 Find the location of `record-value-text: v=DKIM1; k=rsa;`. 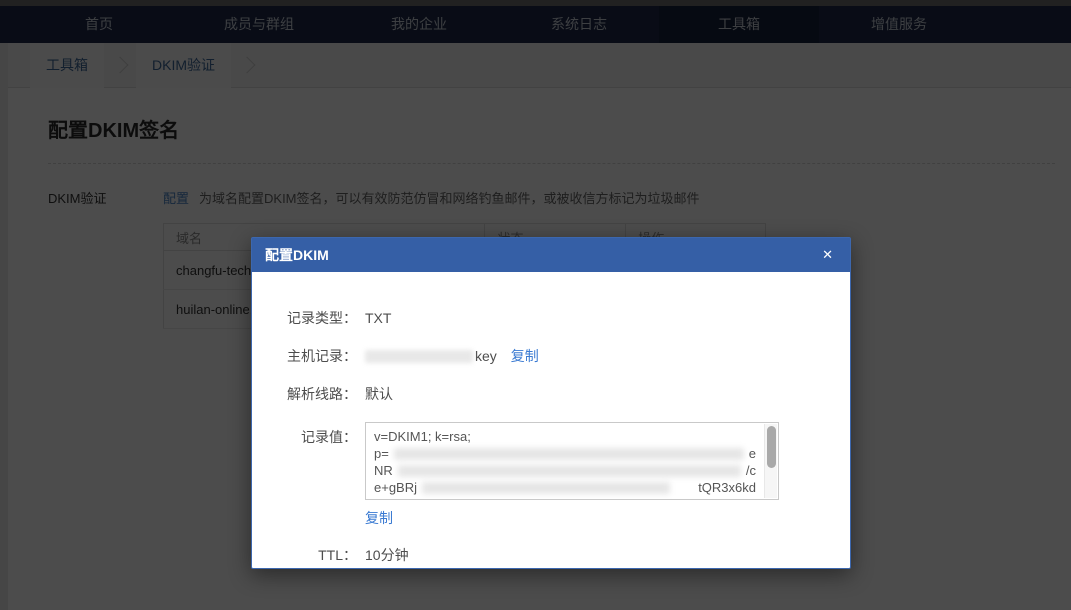

record-value-text: v=DKIM1; k=rsa; is located at coordinates (422, 436).